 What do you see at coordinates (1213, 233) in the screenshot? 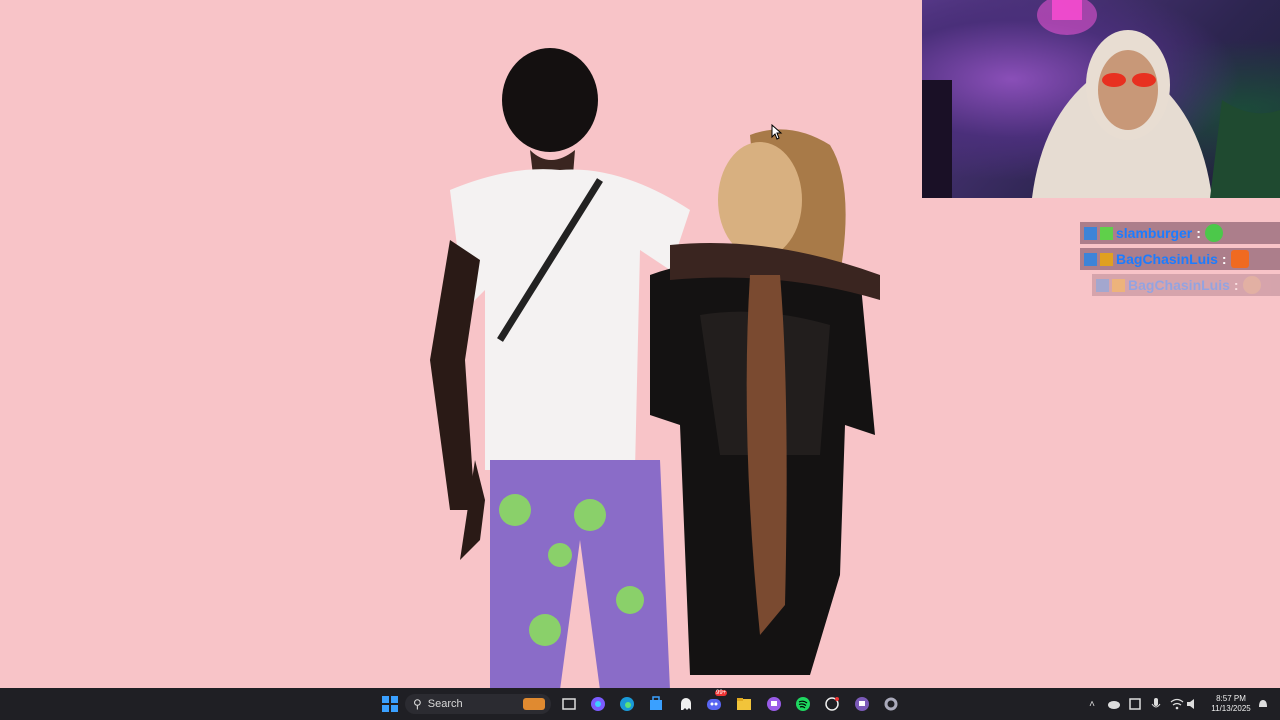
I see `frog-emote-icon` at bounding box center [1213, 233].